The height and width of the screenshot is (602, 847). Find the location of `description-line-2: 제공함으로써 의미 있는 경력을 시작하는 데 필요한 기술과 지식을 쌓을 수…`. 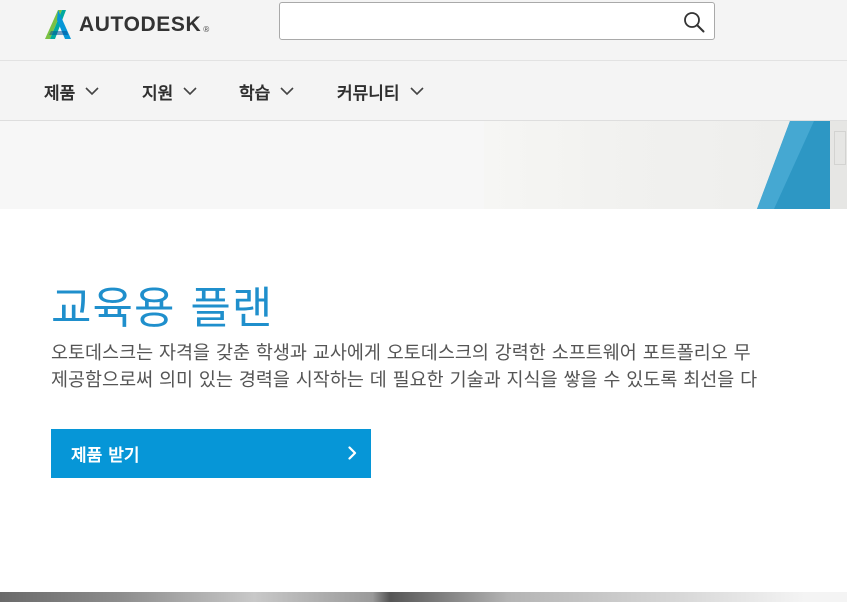

description-line-2: 제공함으로써 의미 있는 경력을 시작하는 데 필요한 기술과 지식을 쌓을 수… is located at coordinates (404, 380).